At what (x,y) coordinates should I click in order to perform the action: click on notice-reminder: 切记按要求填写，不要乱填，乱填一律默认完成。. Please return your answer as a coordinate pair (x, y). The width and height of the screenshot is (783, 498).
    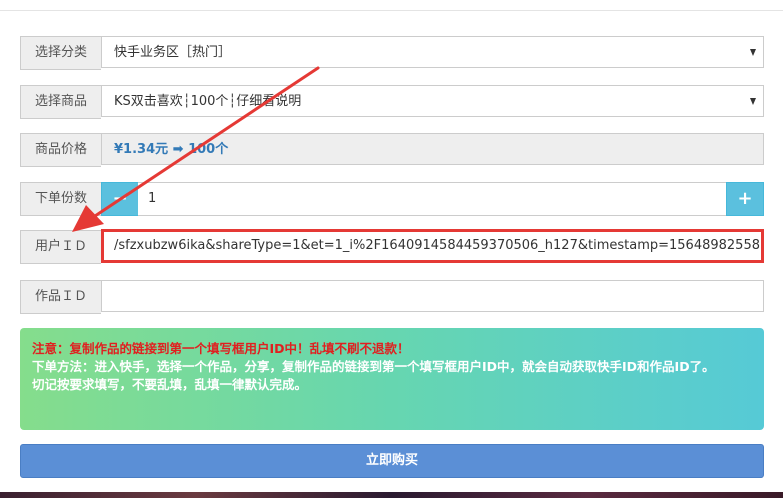
    Looking at the image, I should click on (170, 384).